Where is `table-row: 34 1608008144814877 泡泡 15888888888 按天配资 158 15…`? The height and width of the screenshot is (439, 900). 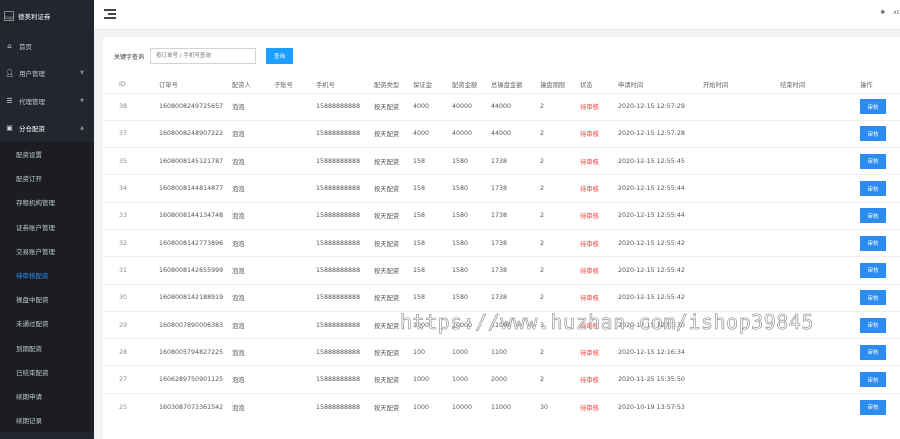
table-row: 34 1608008144814877 泡泡 15888888888 按天配资 158 15… is located at coordinates (501, 188).